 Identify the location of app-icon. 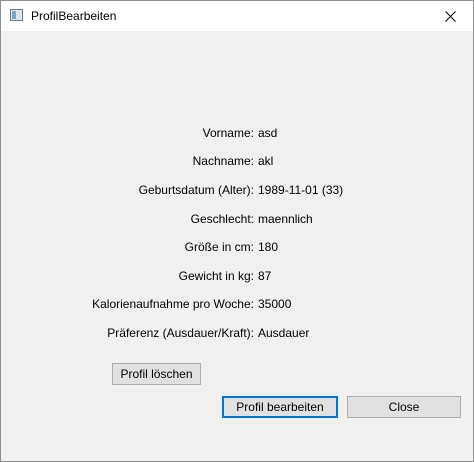
(16, 15).